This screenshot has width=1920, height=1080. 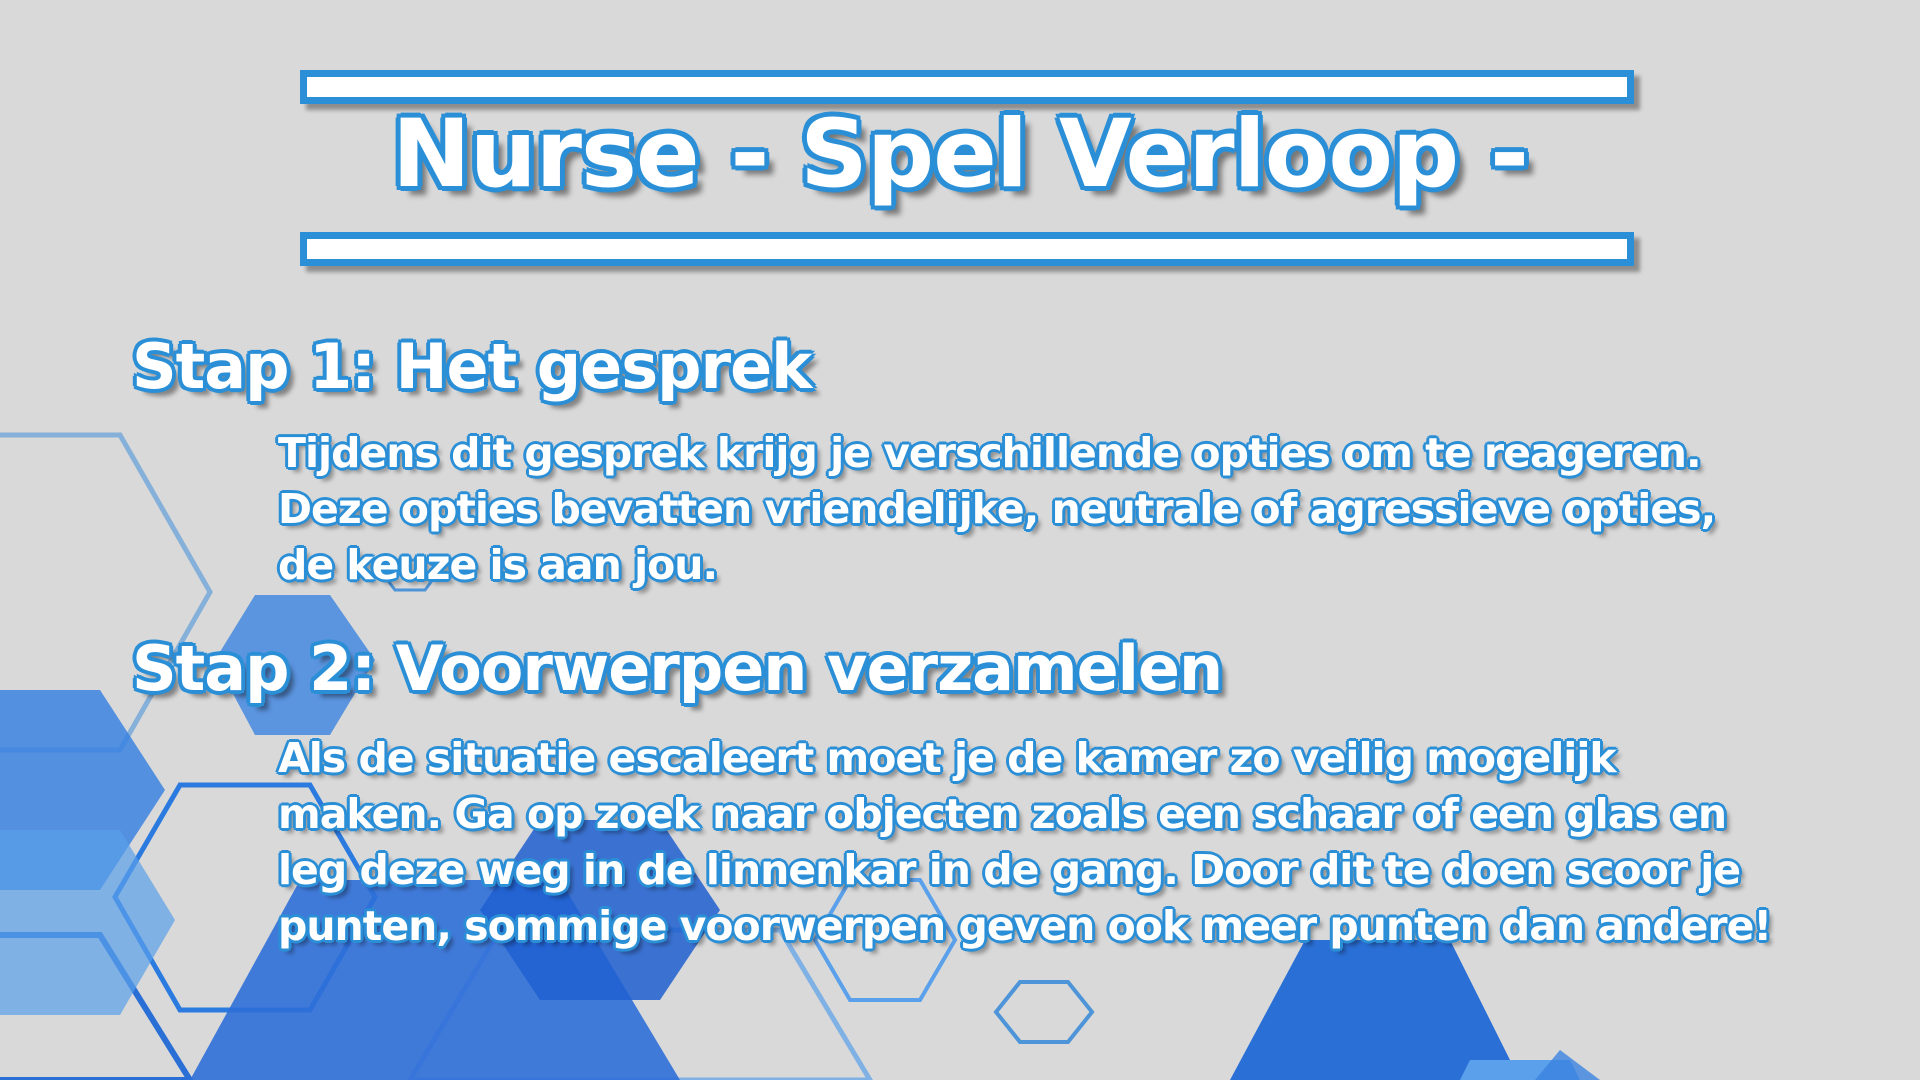 What do you see at coordinates (967, 87) in the screenshot?
I see `title-bar-top` at bounding box center [967, 87].